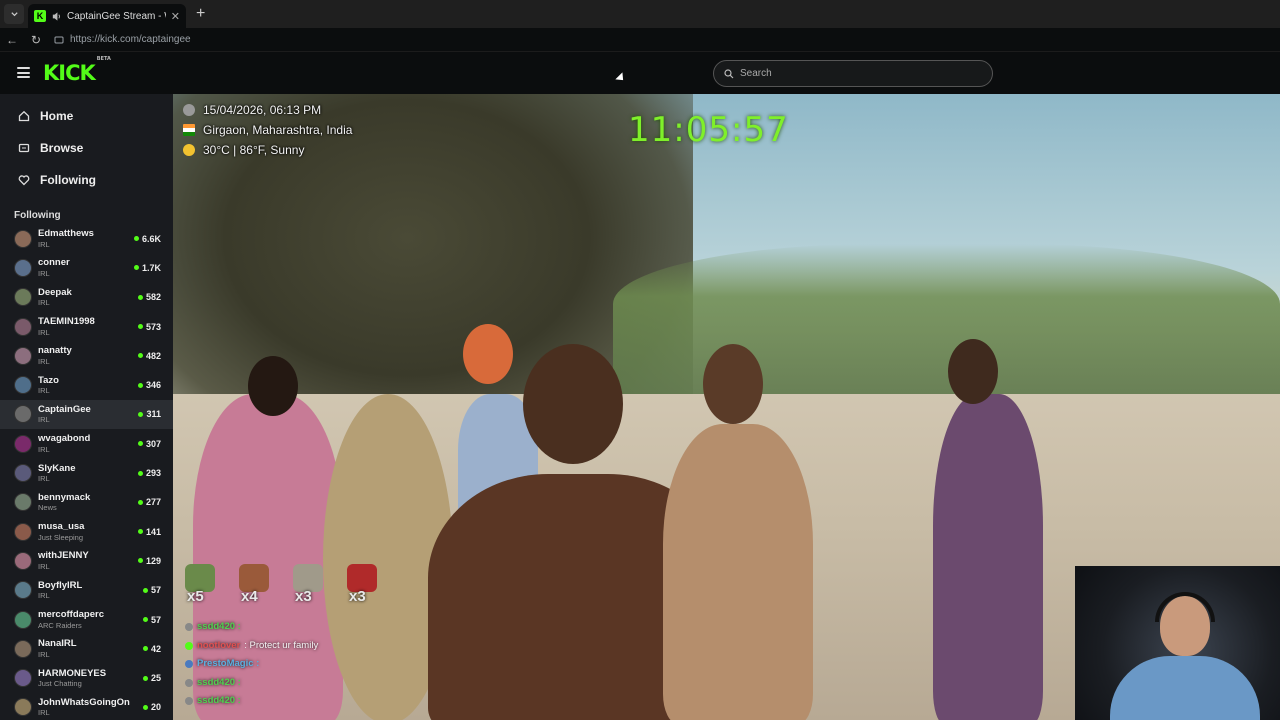 The width and height of the screenshot is (1280, 720). Describe the element at coordinates (86, 116) in the screenshot. I see `nav-item-home: Home` at that location.